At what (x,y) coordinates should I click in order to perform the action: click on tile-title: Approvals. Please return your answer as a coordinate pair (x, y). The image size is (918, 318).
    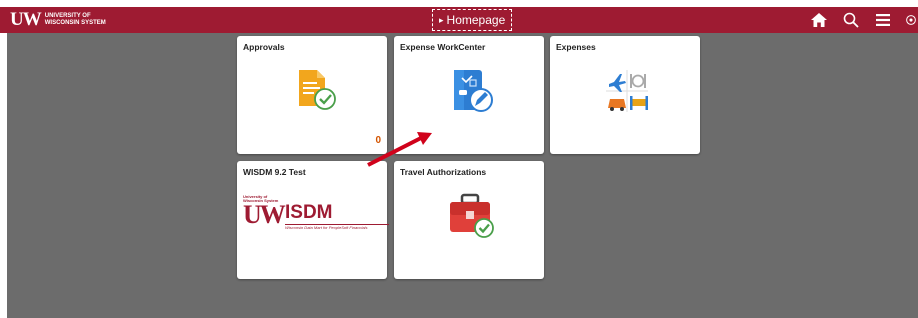
    Looking at the image, I should click on (264, 47).